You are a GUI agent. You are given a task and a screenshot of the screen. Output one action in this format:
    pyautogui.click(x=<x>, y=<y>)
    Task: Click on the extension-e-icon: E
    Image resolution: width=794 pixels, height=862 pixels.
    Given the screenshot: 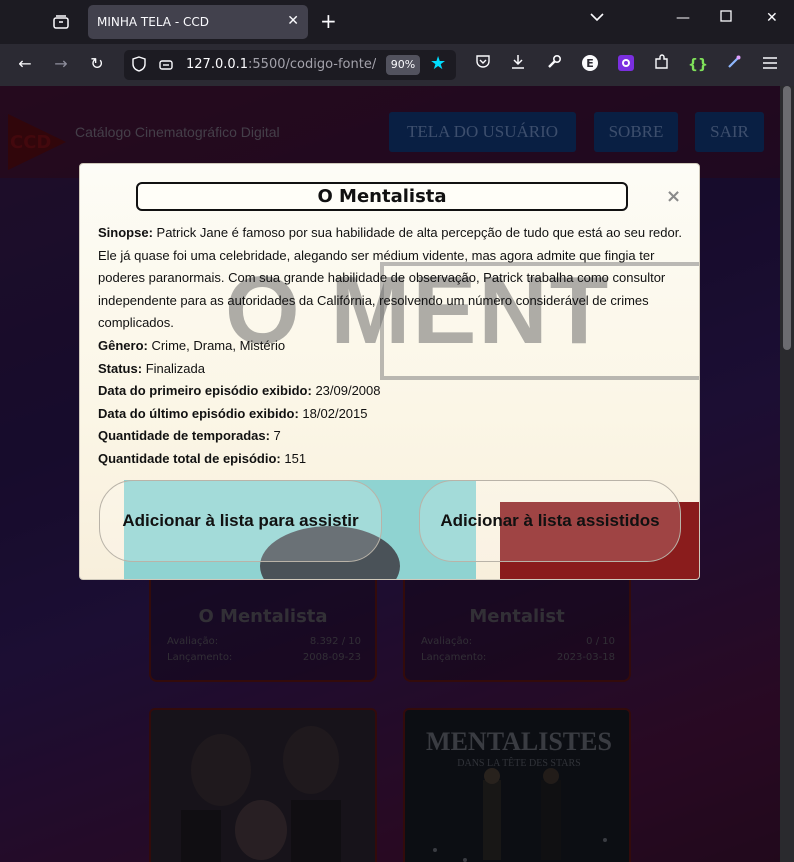 What is the action you would take?
    pyautogui.click(x=590, y=65)
    